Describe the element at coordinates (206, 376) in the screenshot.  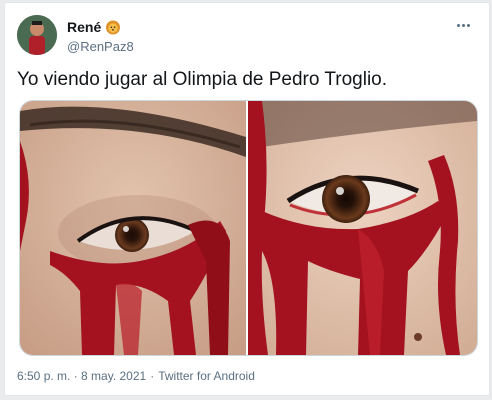
I see `source-app: Twitter for Android` at that location.